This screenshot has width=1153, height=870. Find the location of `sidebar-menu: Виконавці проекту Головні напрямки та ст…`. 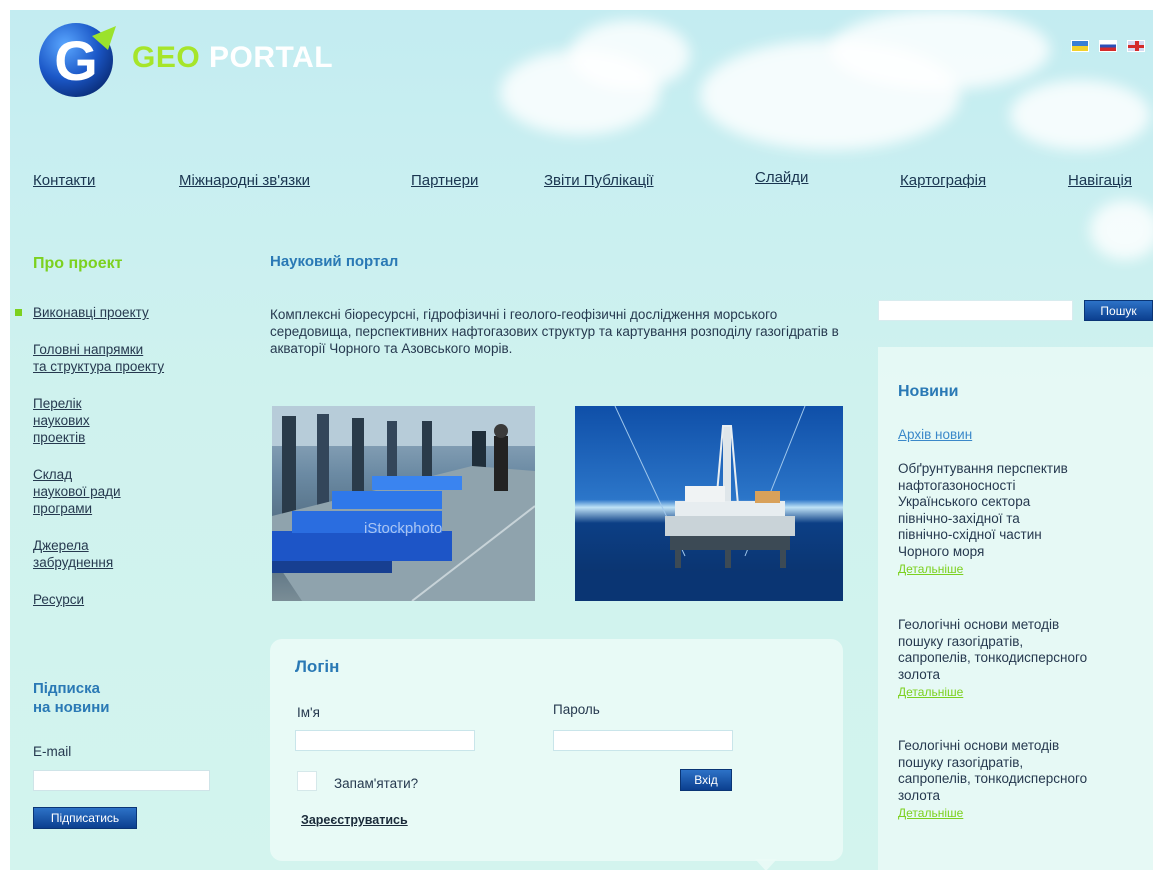

sidebar-menu: Виконавці проекту Головні напрямки та ст… is located at coordinates (133, 466).